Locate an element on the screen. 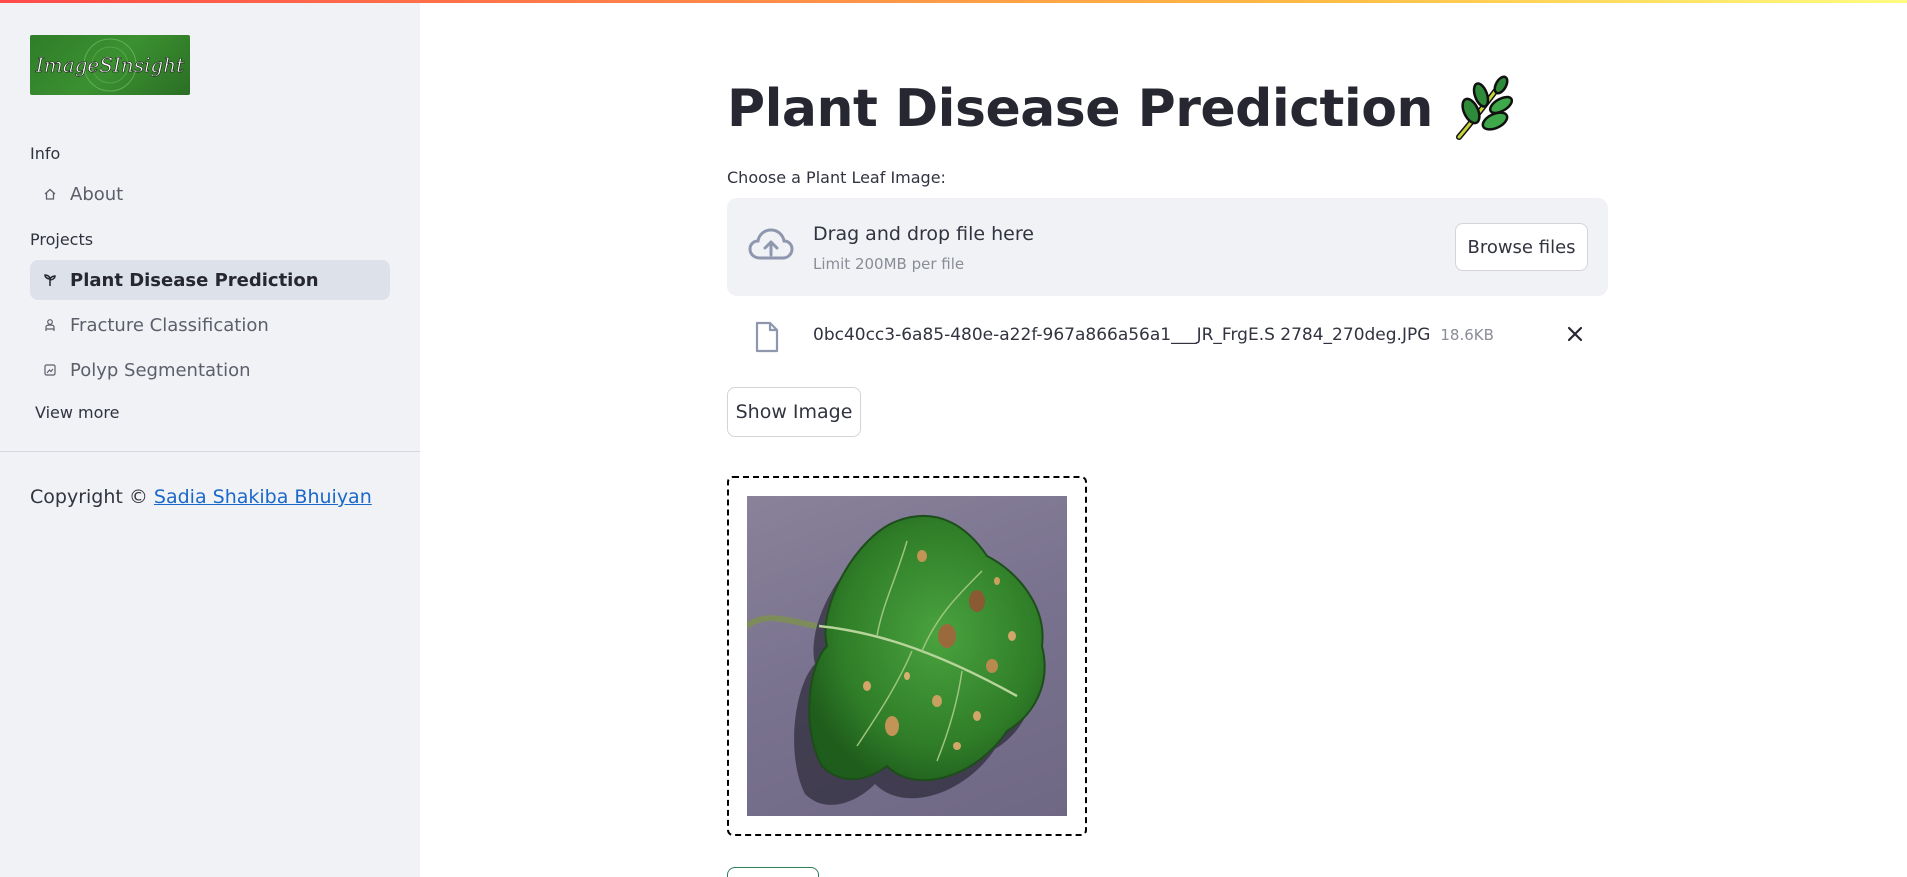  page-title: Plant Disease Prediction is located at coordinates (1120, 109).